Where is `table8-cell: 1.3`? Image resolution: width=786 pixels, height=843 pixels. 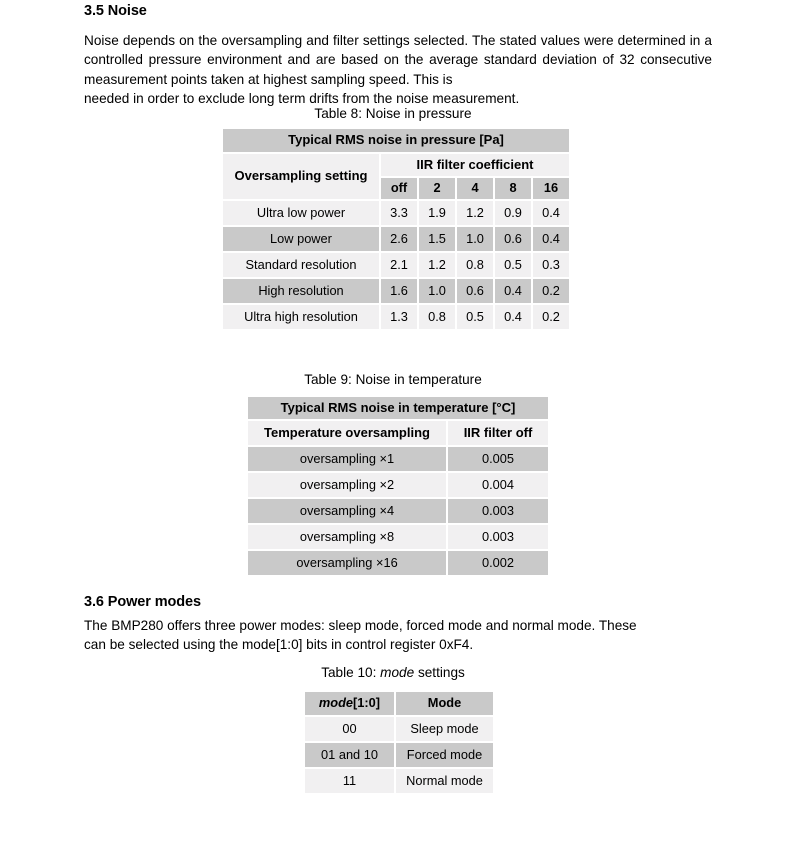 table8-cell: 1.3 is located at coordinates (399, 317).